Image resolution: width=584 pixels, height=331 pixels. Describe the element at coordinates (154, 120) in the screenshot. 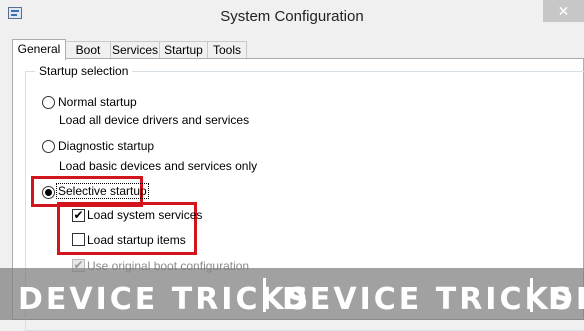

I see `normal-startup-description: Load all device drivers and services` at that location.